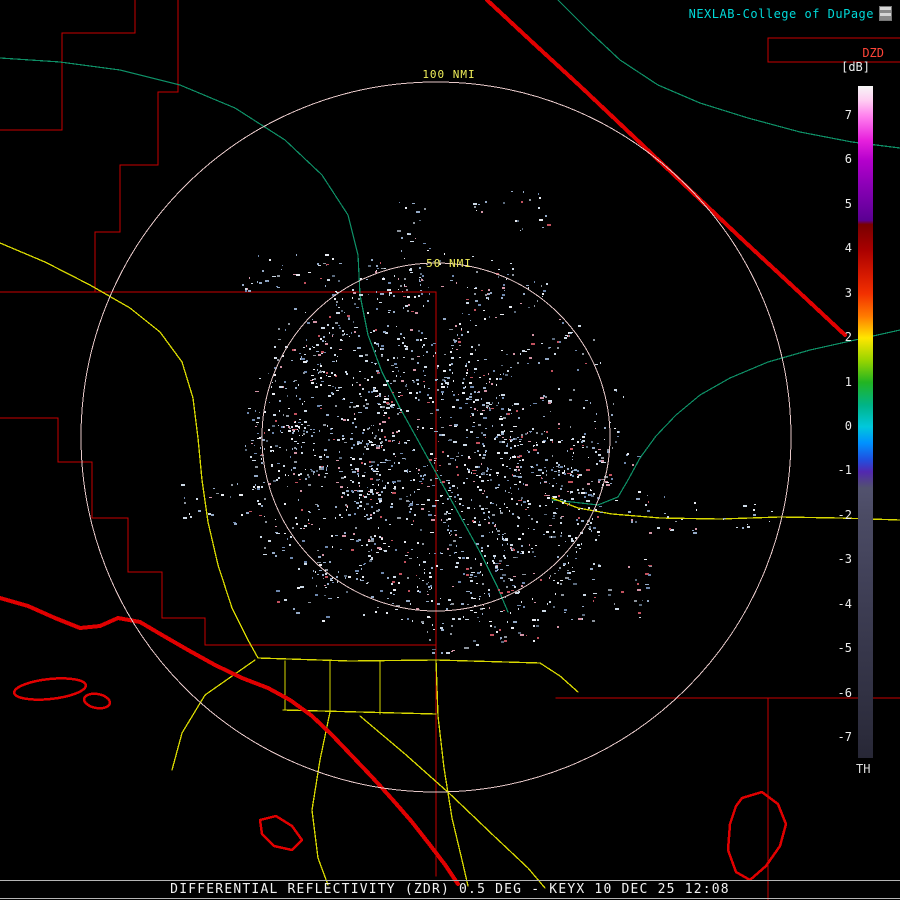 Image resolution: width=900 pixels, height=900 pixels. I want to click on nexlab-brand-link: NEXLAB-College of DuPage, so click(790, 13).